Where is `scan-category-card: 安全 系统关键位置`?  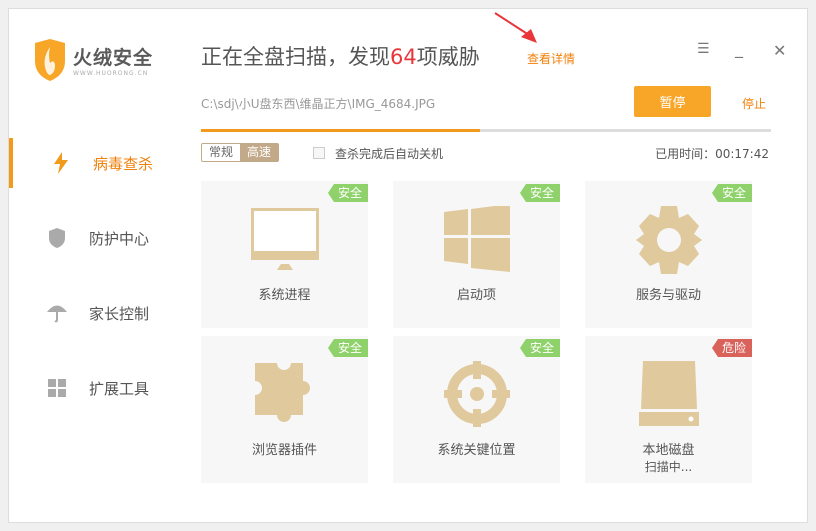 scan-category-card: 安全 系统关键位置 is located at coordinates (476, 409).